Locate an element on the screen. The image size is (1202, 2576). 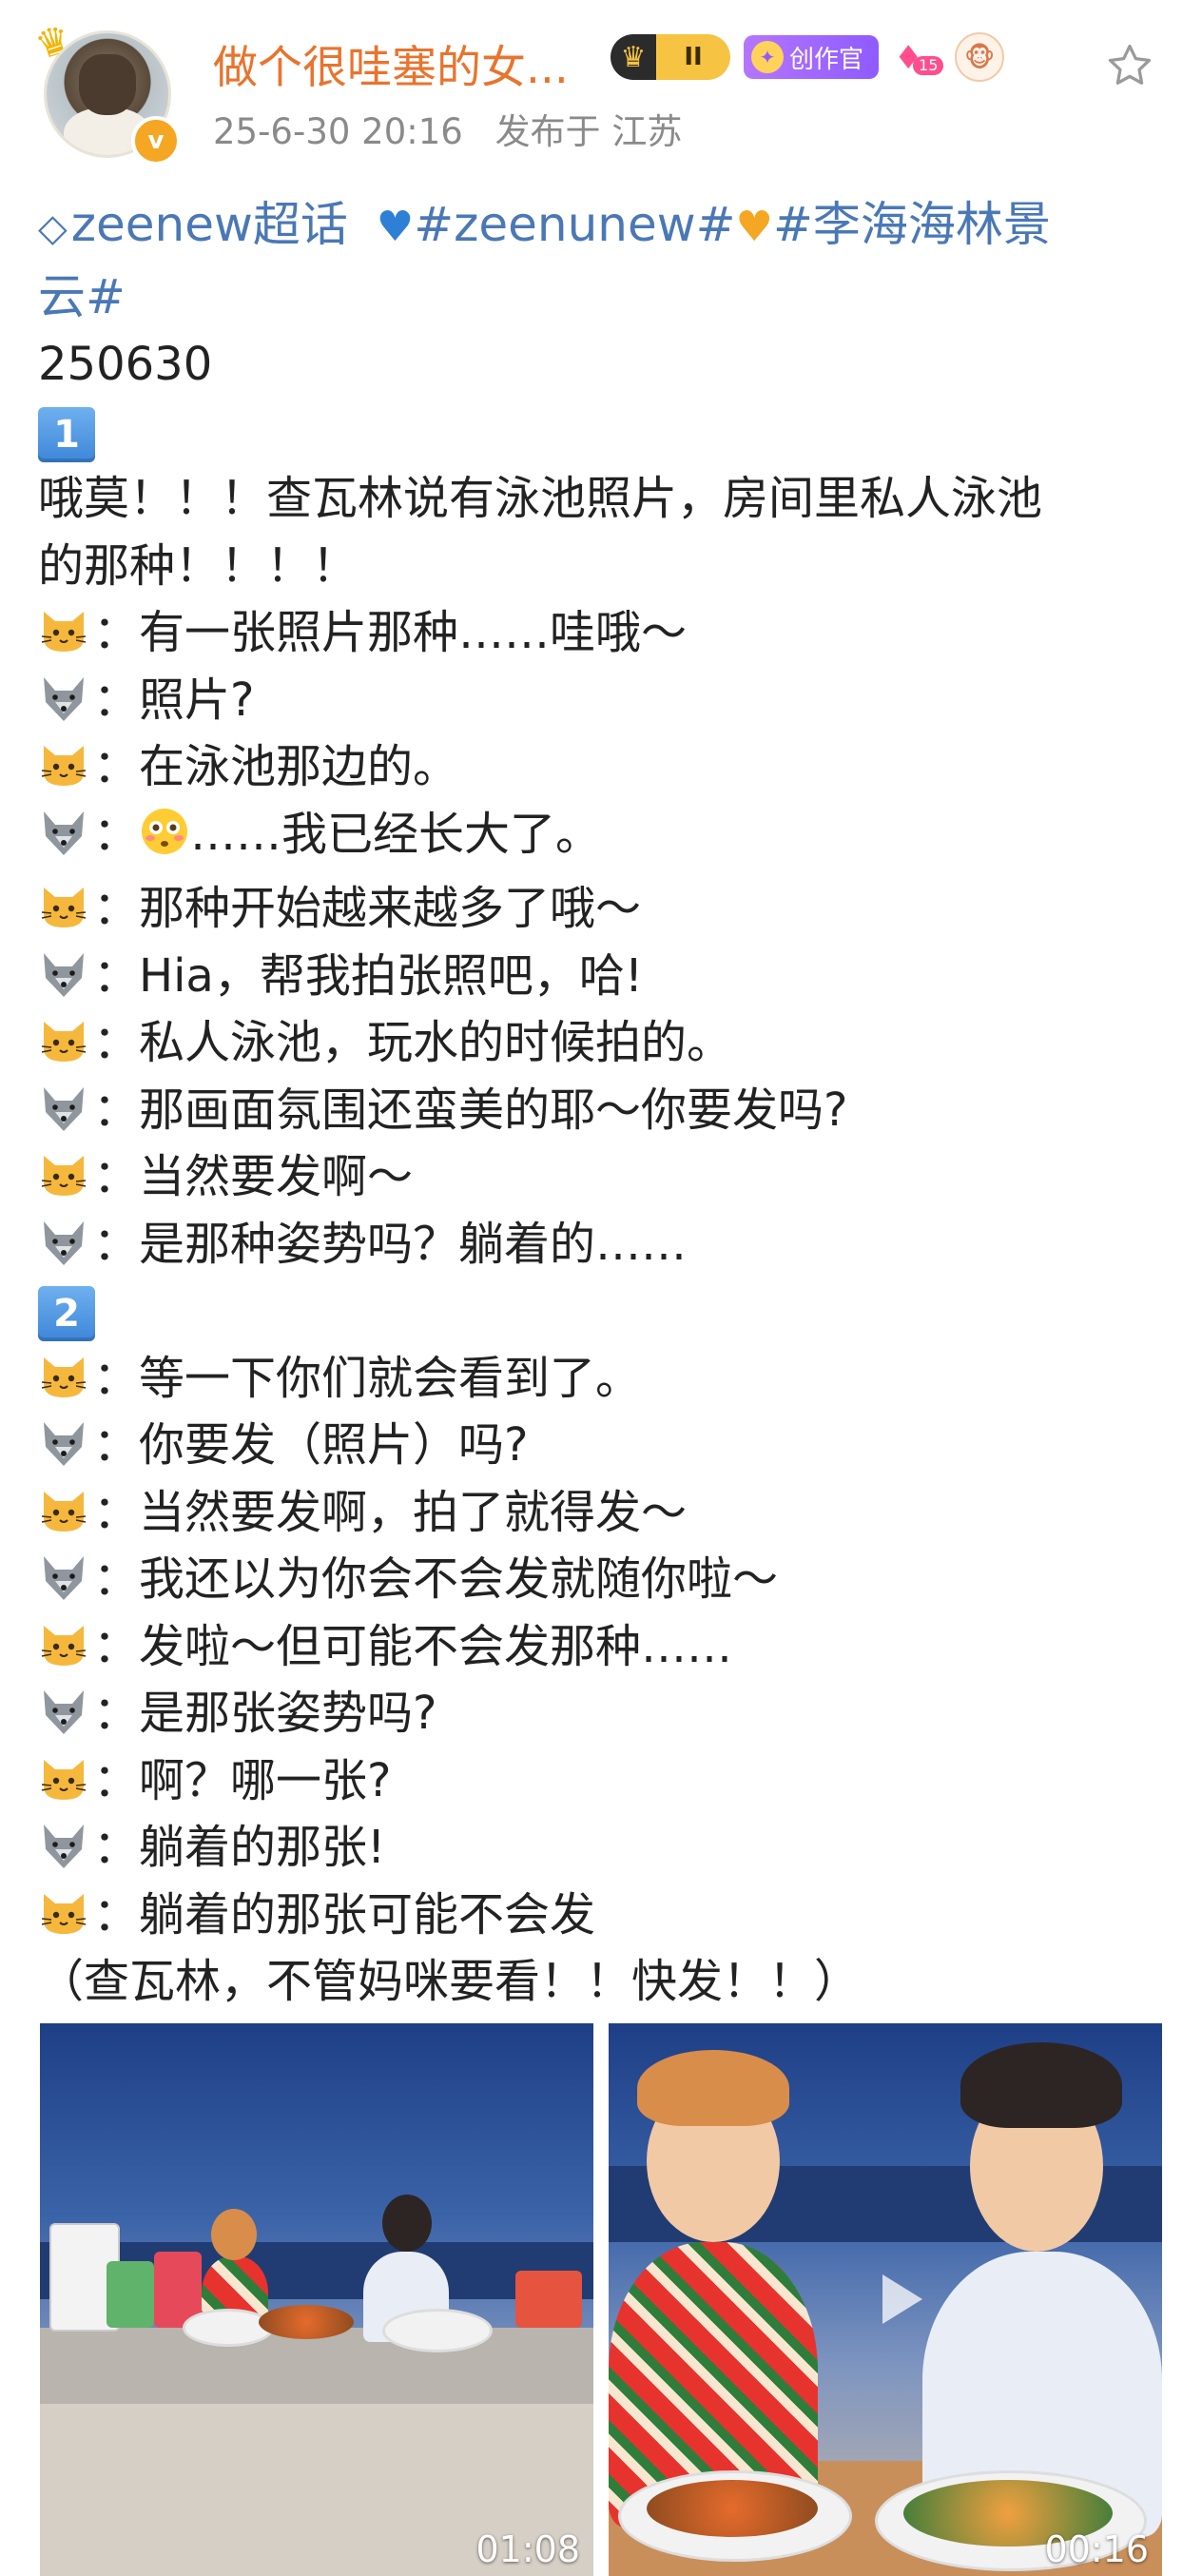
dialogue-line: ： ……我已经长大了。 is located at coordinates (604, 838).